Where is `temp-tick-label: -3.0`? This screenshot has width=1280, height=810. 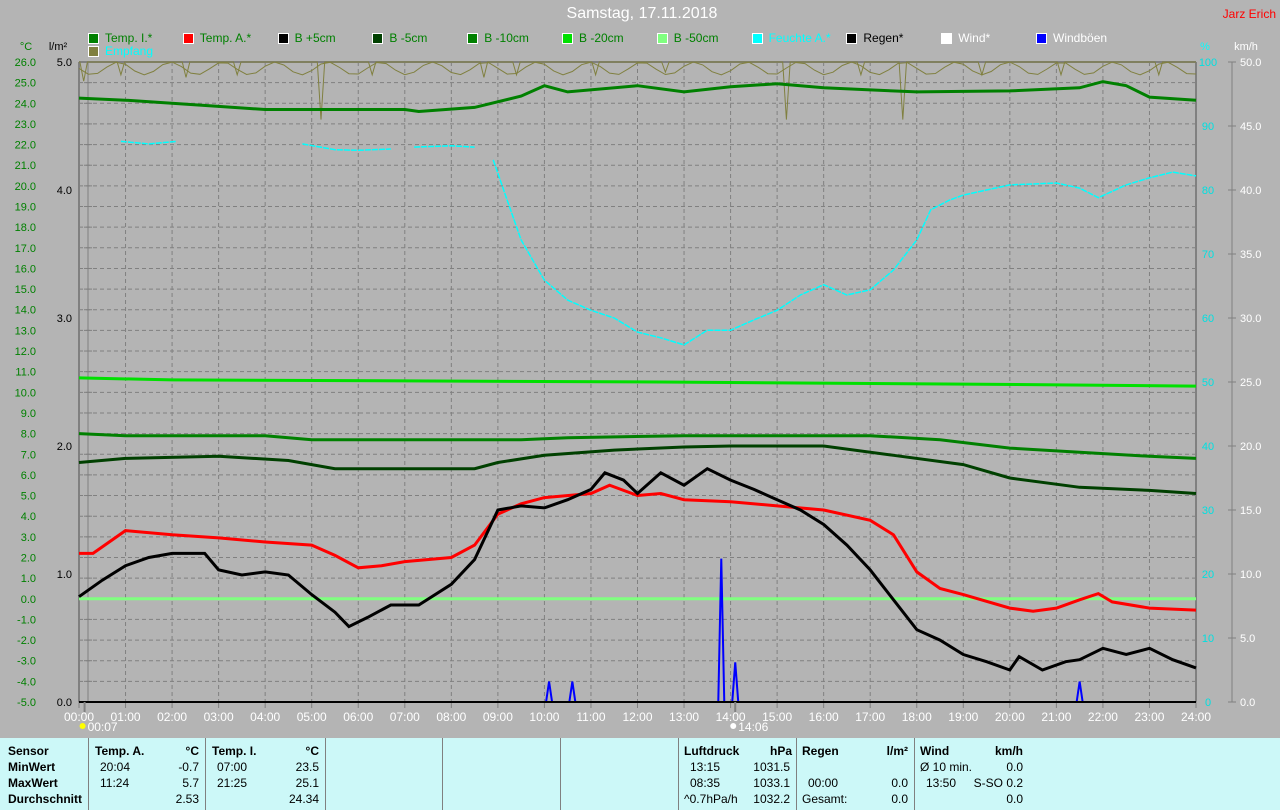
temp-tick-label: -3.0 is located at coordinates (26, 662).